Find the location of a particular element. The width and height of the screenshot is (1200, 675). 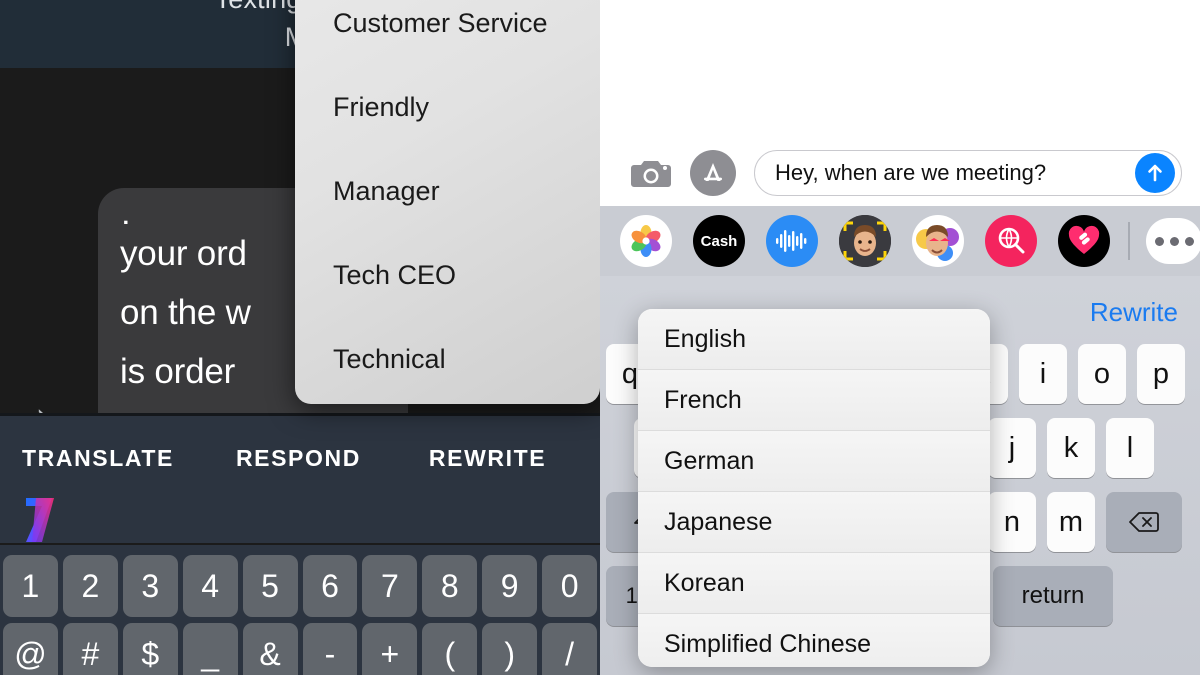

tone-option-manager: Manager is located at coordinates (386, 191).